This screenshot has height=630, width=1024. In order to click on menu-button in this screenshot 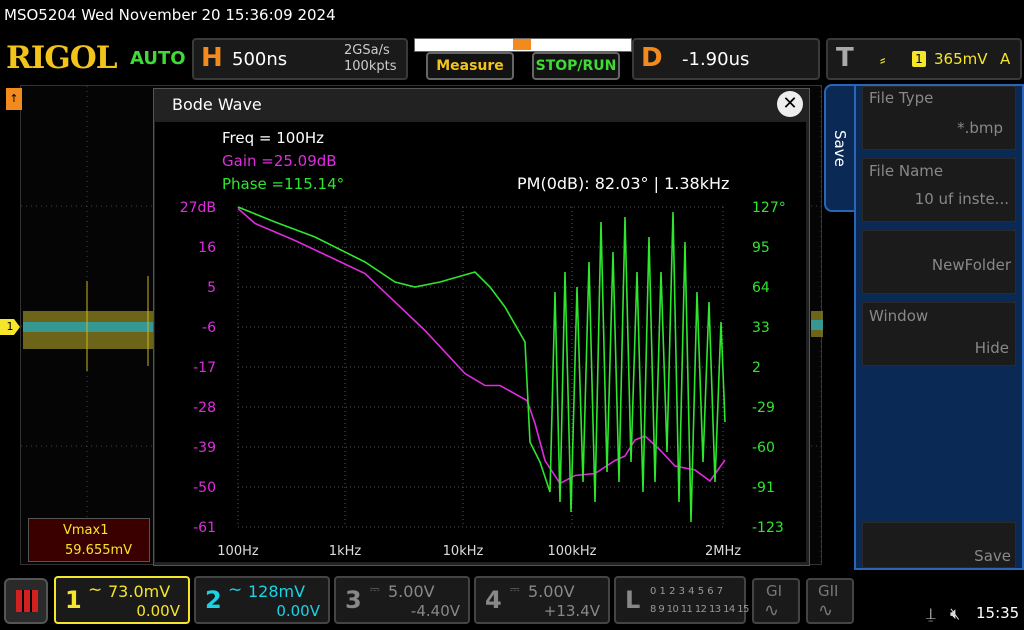, I will do `click(26, 601)`.